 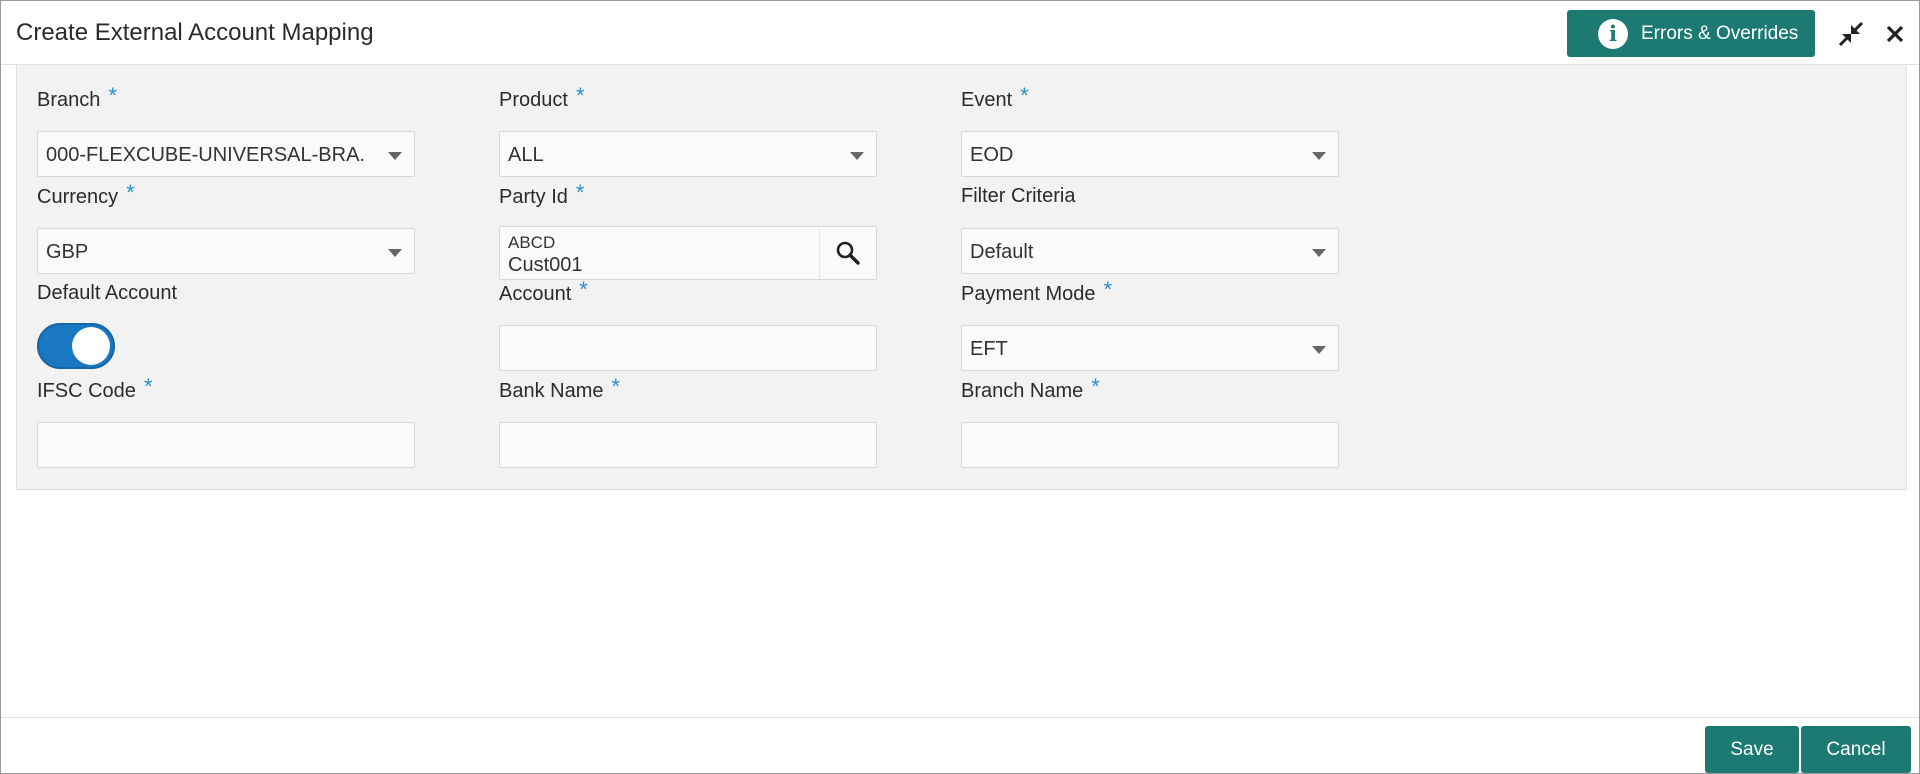 I want to click on branch-name-label: Branch Name, so click(x=1022, y=391).